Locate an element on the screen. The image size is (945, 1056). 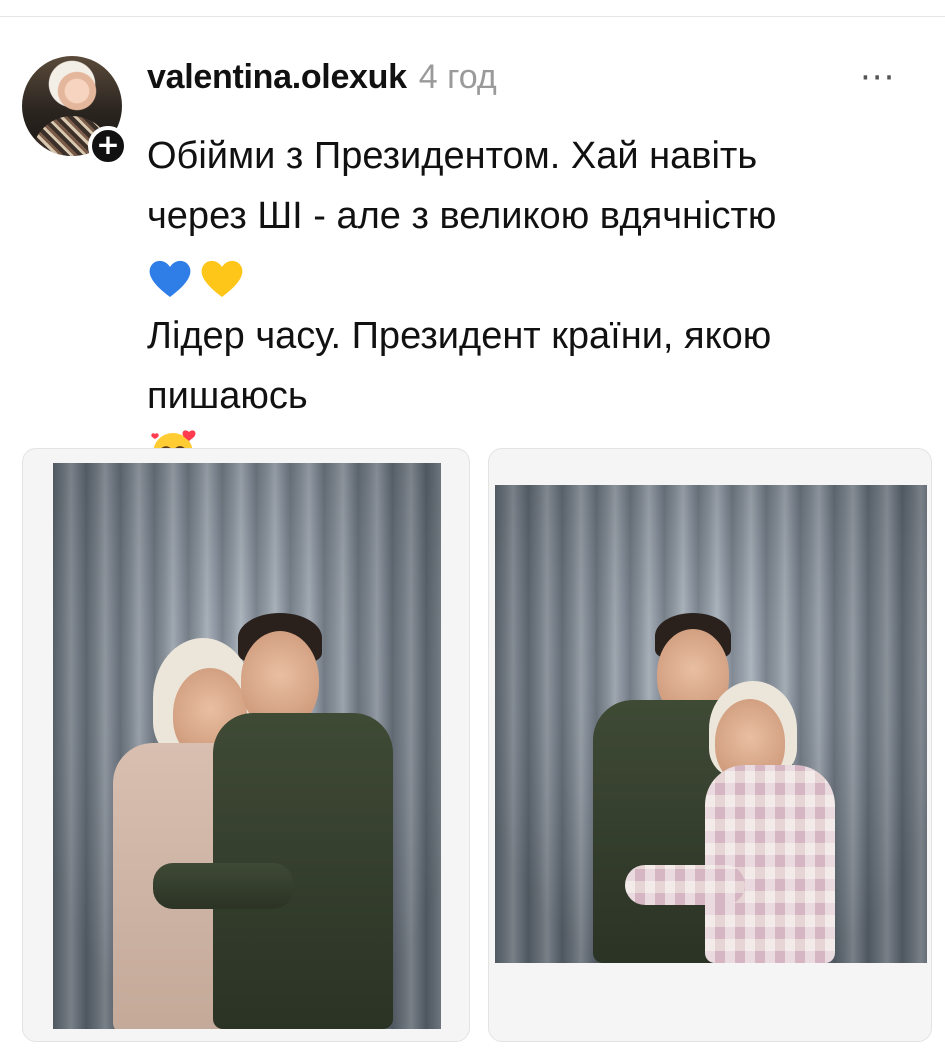
caption-line: Обійми з Президентом. Хай навіть is located at coordinates (452, 156).